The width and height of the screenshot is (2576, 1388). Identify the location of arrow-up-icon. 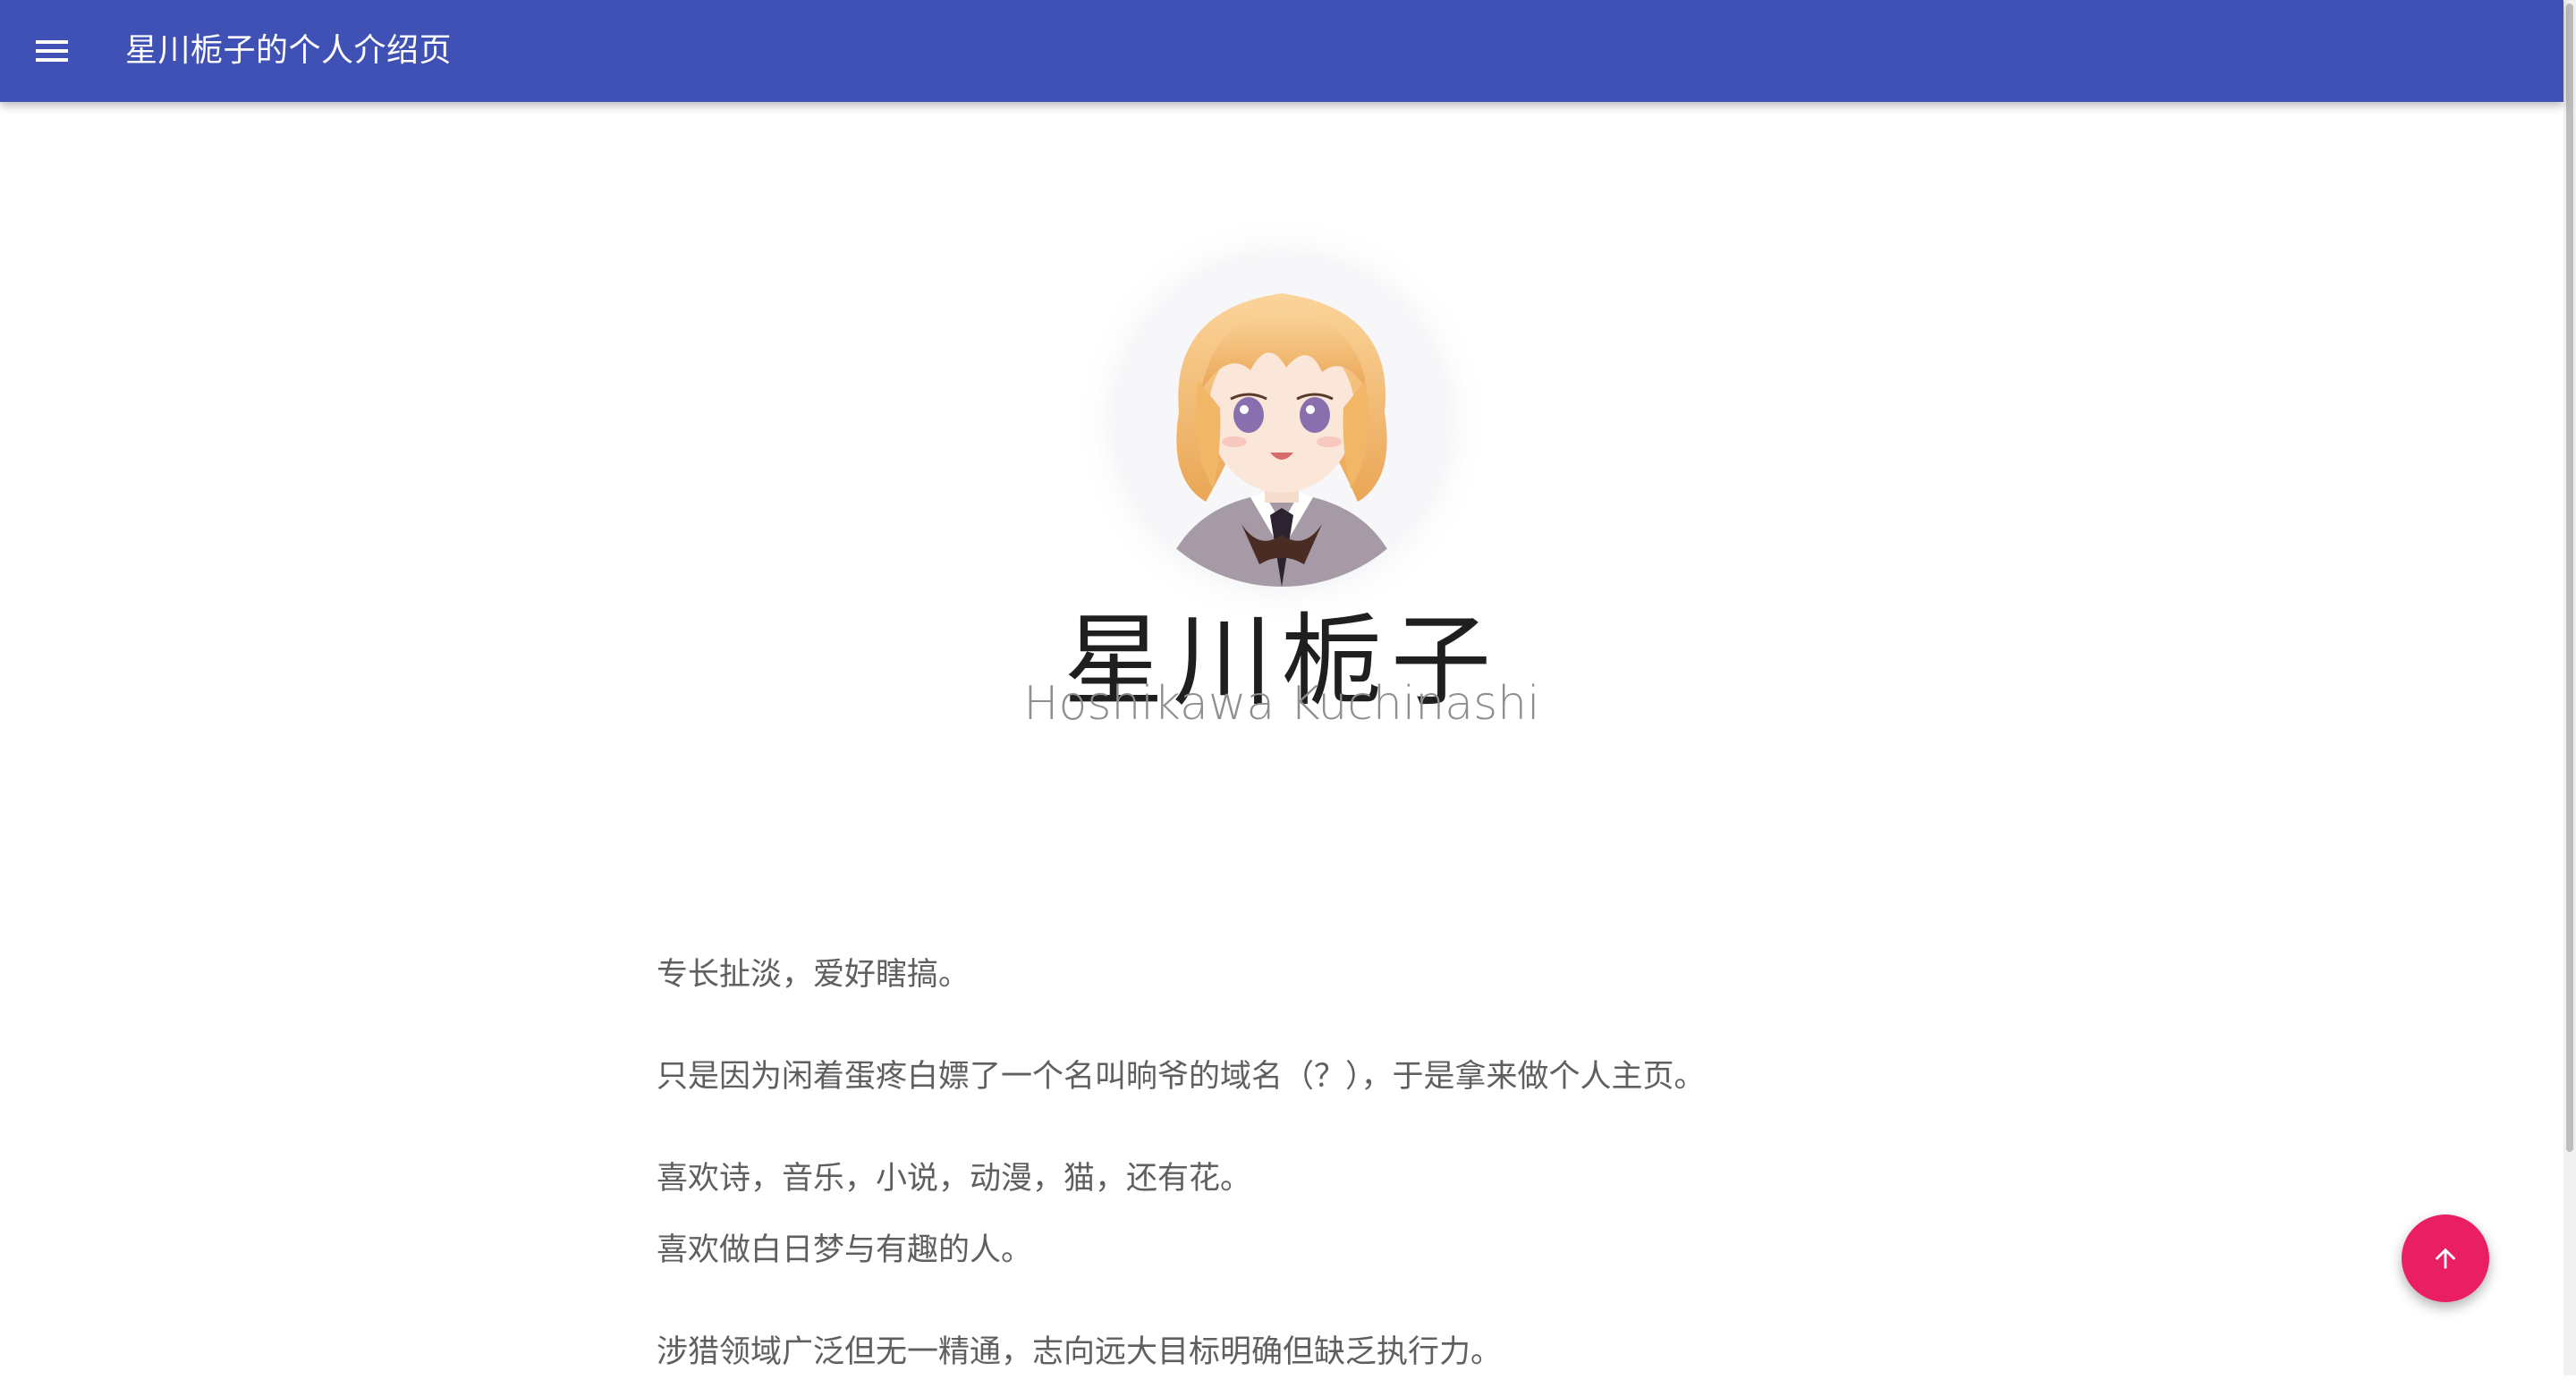
(2445, 1259).